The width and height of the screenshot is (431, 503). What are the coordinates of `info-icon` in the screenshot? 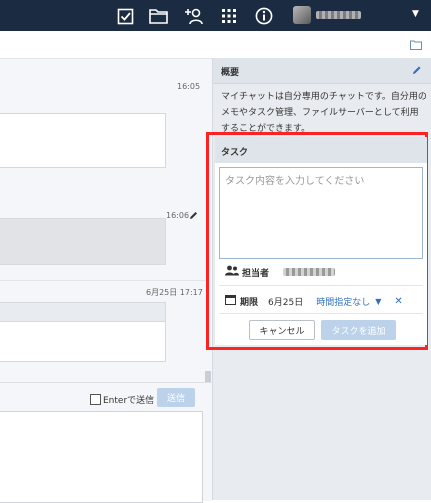 It's located at (264, 16).